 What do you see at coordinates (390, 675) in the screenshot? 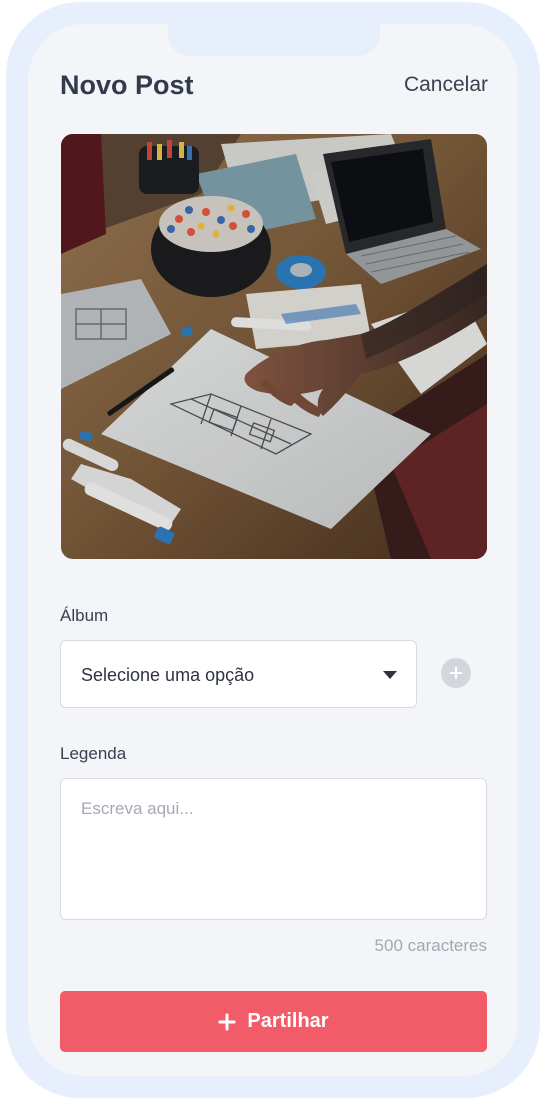
I see `caret-down-icon` at bounding box center [390, 675].